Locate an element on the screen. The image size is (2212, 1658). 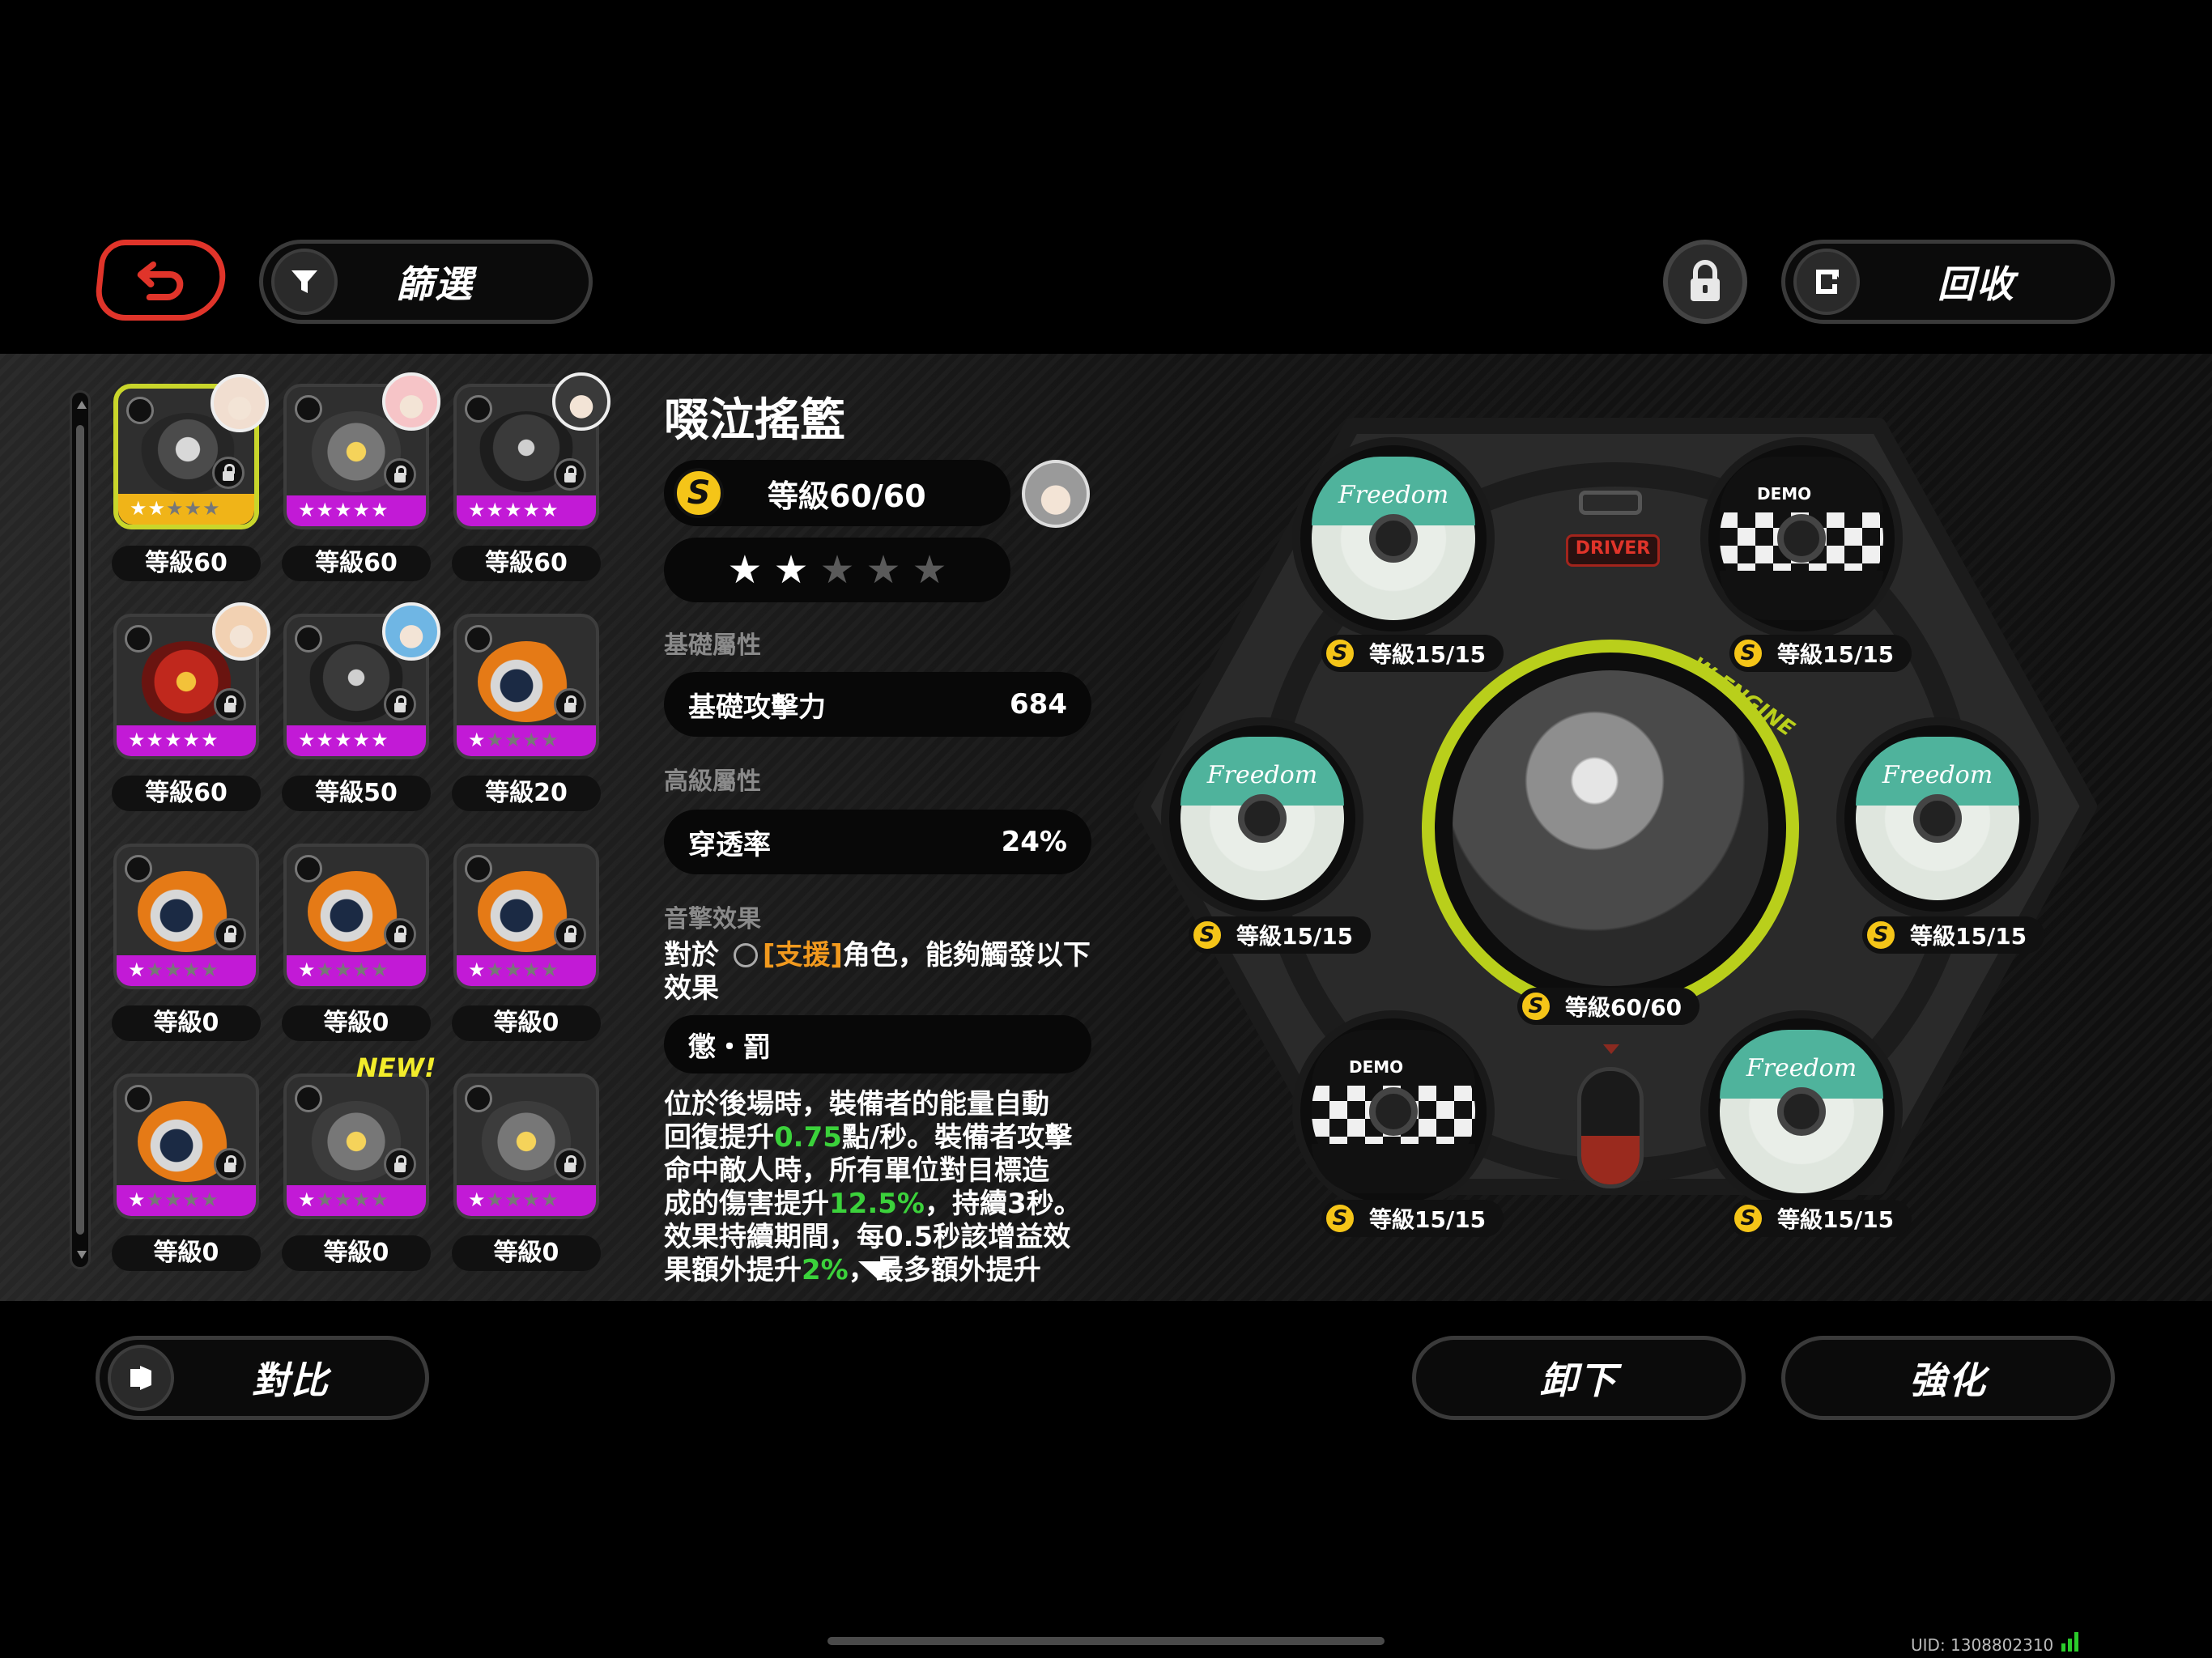
w-engine-slot: W-ENGINE is located at coordinates (1611, 828).